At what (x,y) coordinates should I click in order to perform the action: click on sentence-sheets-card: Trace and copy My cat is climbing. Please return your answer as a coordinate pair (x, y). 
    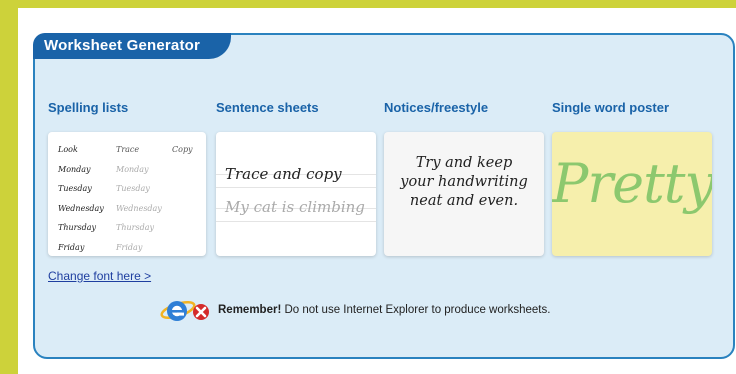
    Looking at the image, I should click on (296, 194).